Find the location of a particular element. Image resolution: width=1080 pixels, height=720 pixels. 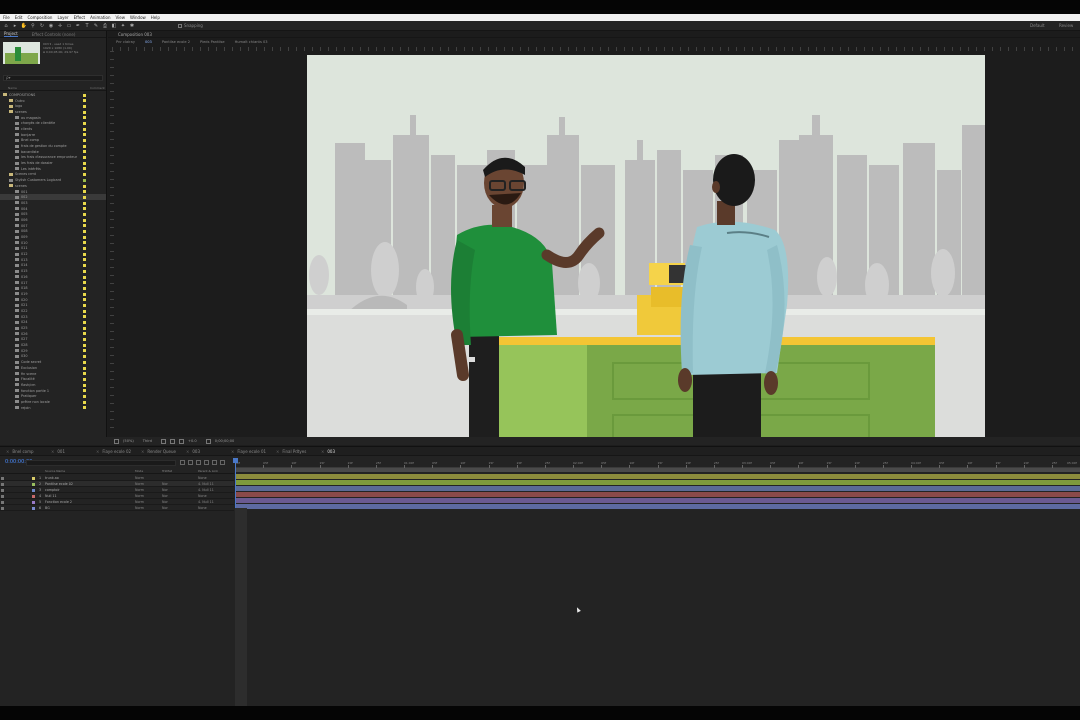

project-item: rejoin is located at coordinates (53, 408).